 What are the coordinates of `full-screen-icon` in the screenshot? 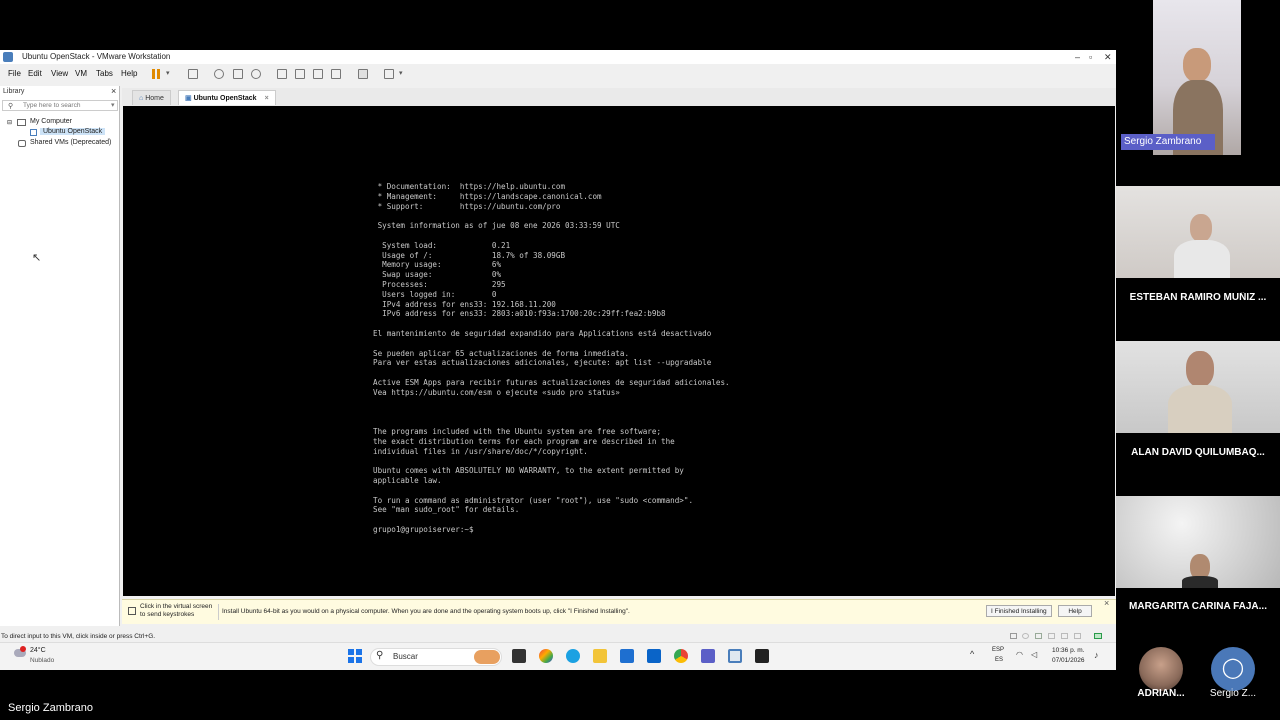 It's located at (318, 74).